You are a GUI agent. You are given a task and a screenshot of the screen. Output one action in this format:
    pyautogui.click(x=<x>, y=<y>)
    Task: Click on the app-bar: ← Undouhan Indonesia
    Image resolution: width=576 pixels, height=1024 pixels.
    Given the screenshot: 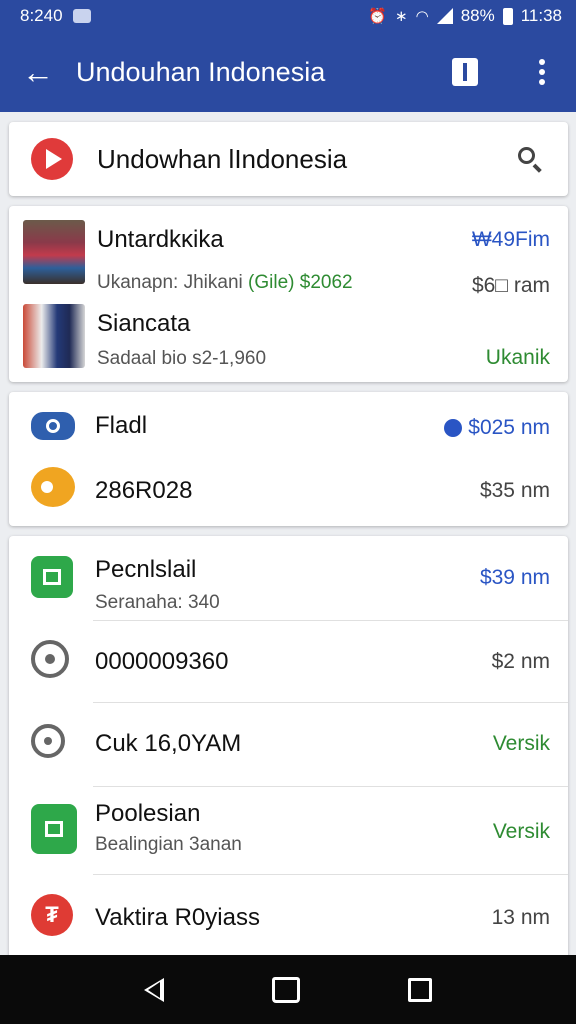 What is the action you would take?
    pyautogui.click(x=288, y=72)
    